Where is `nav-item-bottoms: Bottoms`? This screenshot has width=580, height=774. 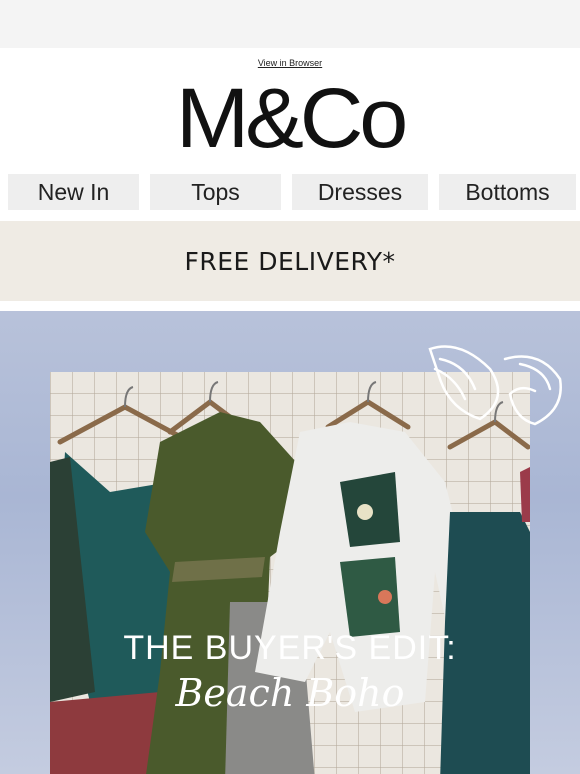
nav-item-bottoms: Bottoms is located at coordinates (507, 192).